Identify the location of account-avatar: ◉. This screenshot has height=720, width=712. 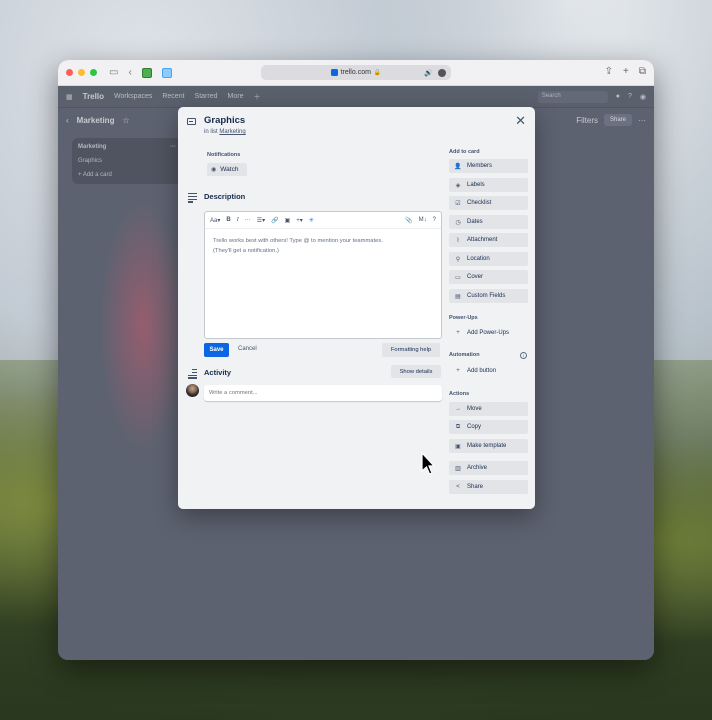
(643, 97).